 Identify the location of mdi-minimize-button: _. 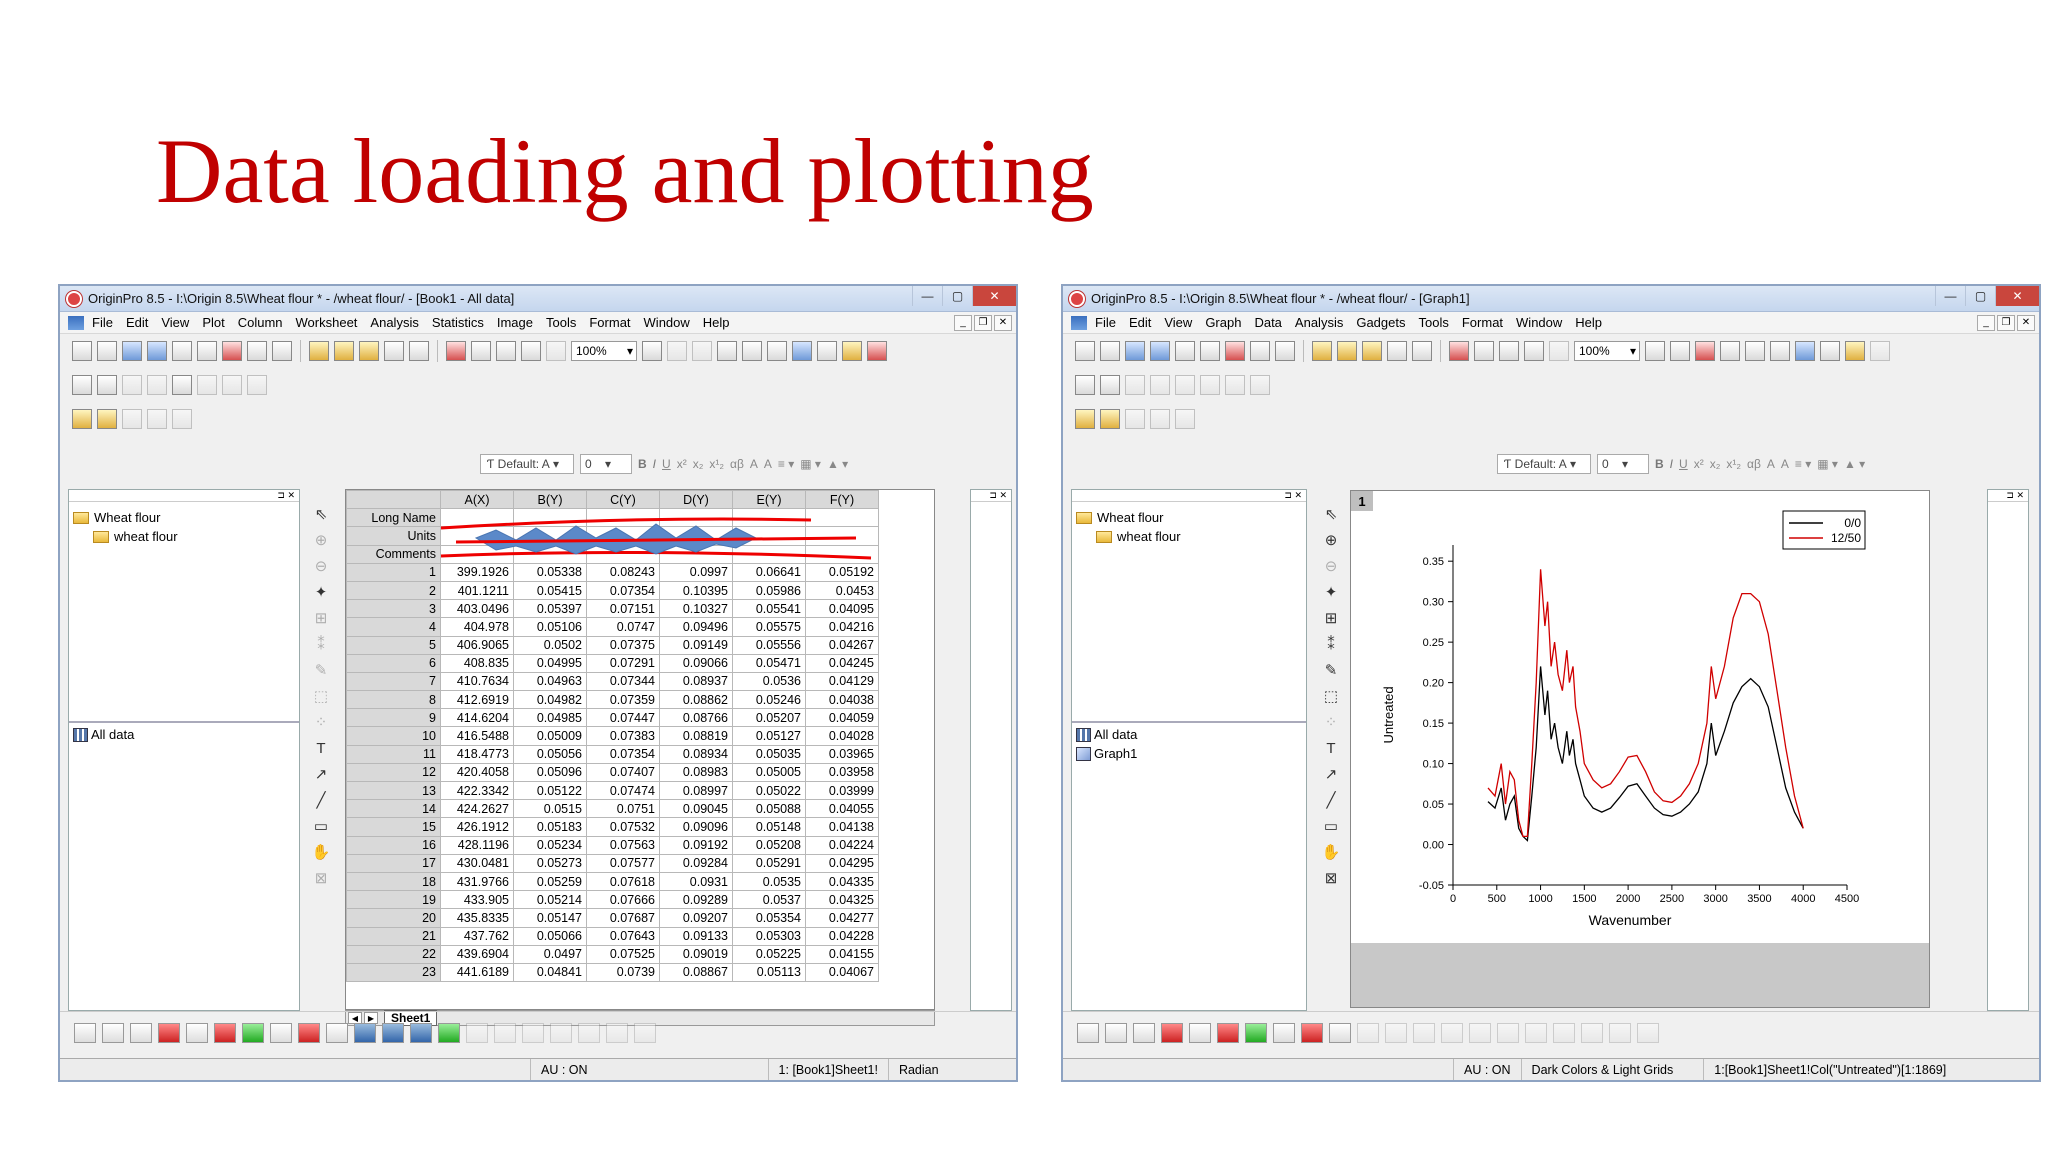
(1986, 322).